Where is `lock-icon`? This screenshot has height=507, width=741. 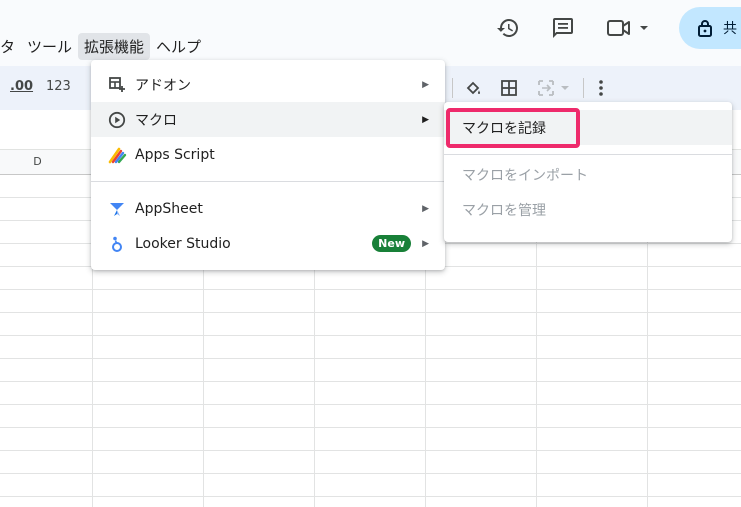 lock-icon is located at coordinates (705, 28).